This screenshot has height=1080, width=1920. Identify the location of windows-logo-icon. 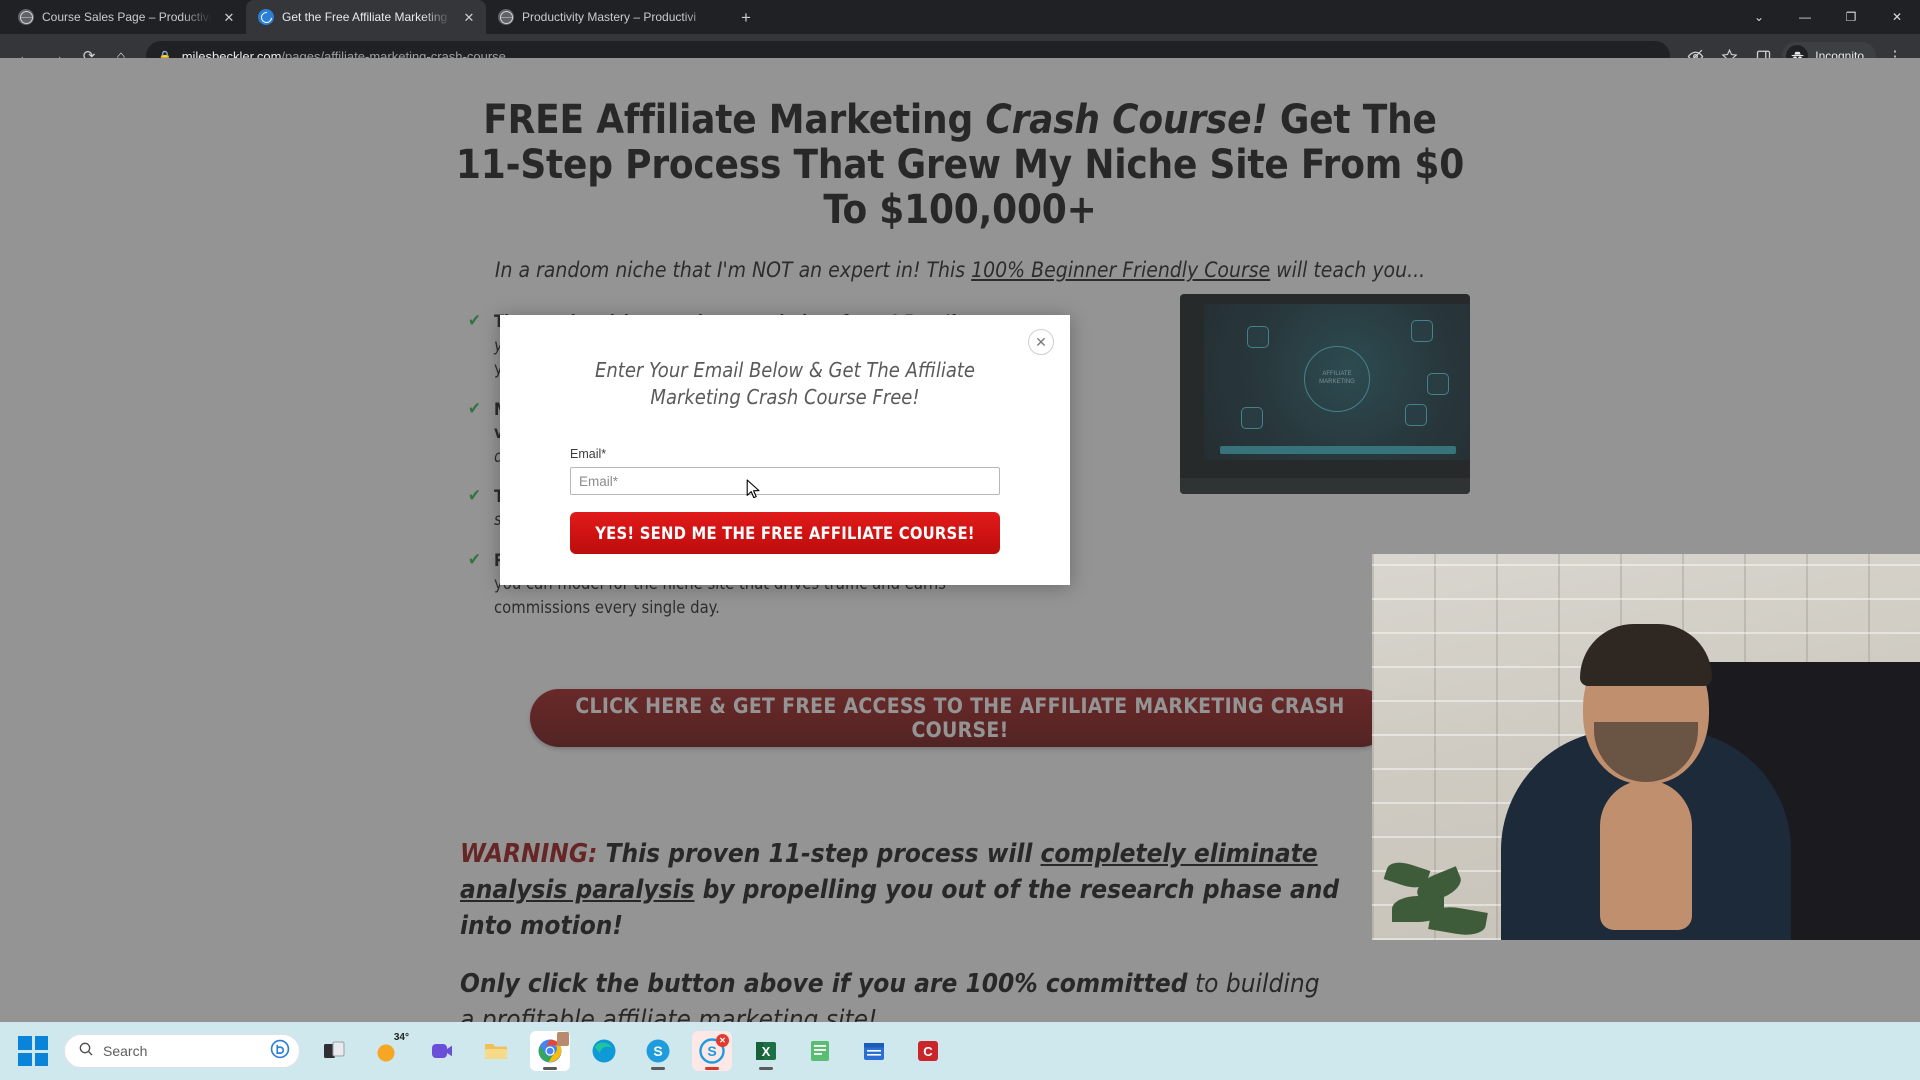
(33, 1051).